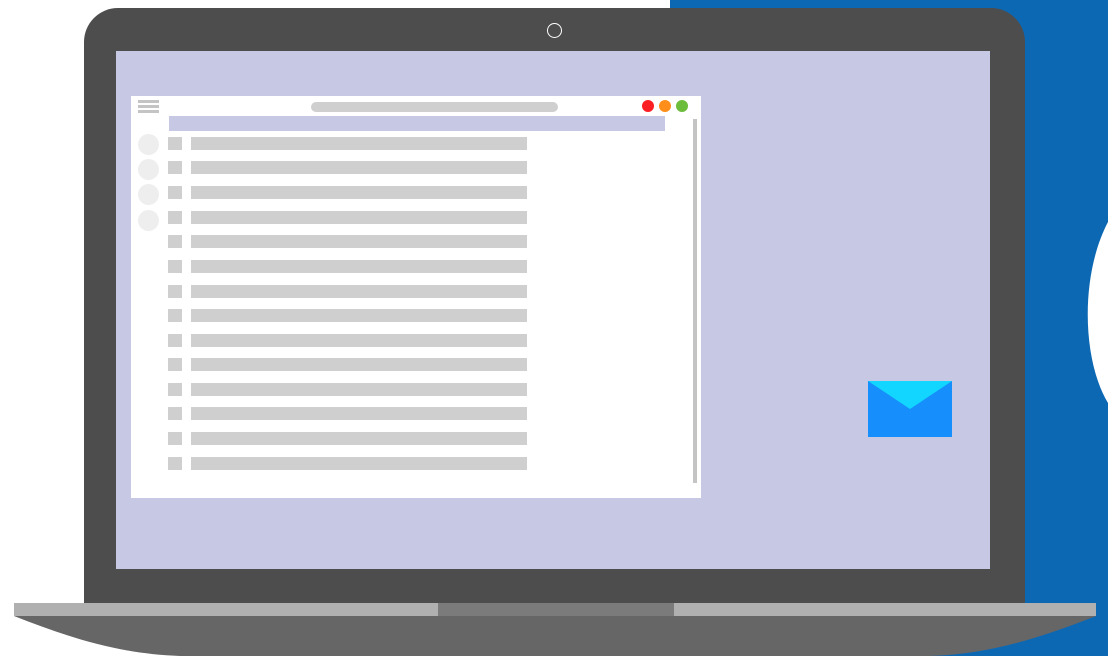 Image resolution: width=1108 pixels, height=656 pixels. What do you see at coordinates (556, 609) in the screenshot?
I see `laptop-hinge-notch` at bounding box center [556, 609].